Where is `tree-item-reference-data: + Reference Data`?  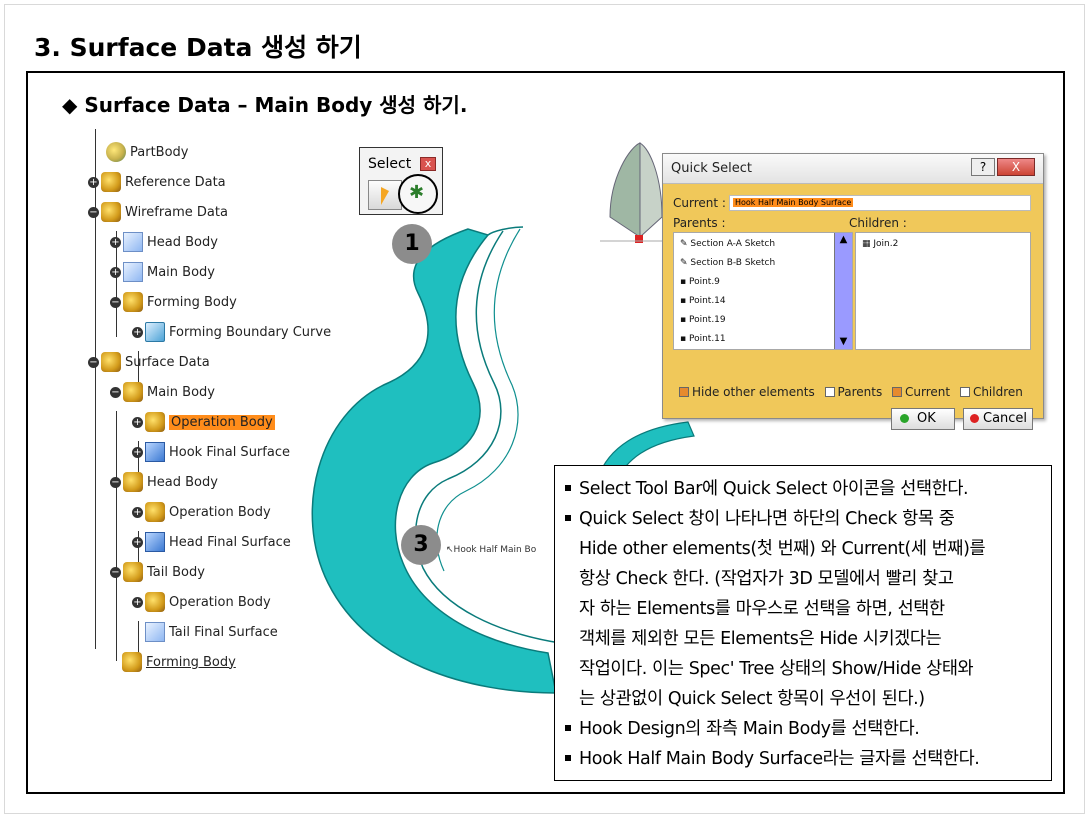
tree-item-reference-data: + Reference Data is located at coordinates (157, 182).